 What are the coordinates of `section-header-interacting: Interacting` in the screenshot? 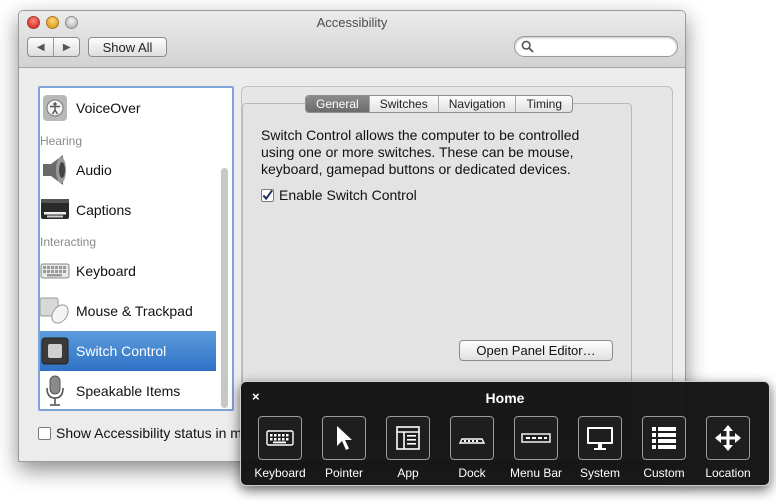 It's located at (68, 242).